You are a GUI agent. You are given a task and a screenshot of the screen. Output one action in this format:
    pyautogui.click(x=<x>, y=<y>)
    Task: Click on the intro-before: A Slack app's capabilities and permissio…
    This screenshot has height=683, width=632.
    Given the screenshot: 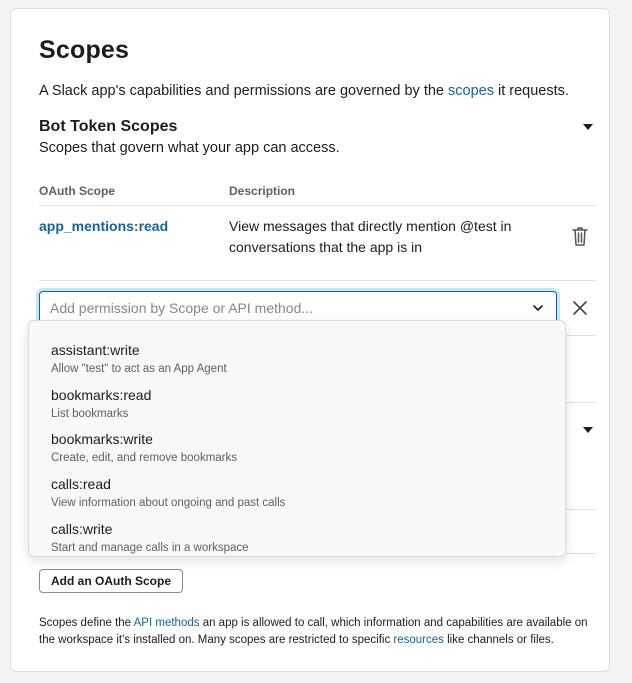 What is the action you would take?
    pyautogui.click(x=241, y=91)
    